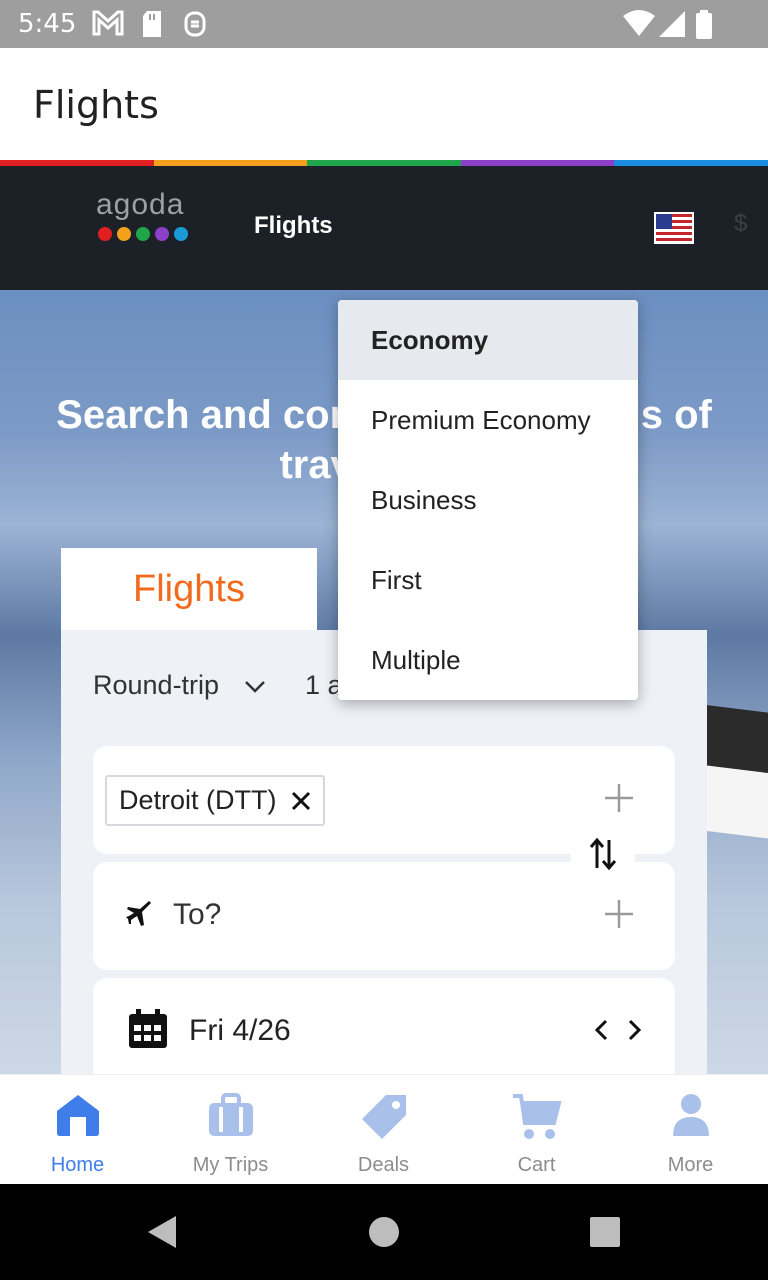  I want to click on origin-chip-label: Detroit (DTT), so click(198, 800).